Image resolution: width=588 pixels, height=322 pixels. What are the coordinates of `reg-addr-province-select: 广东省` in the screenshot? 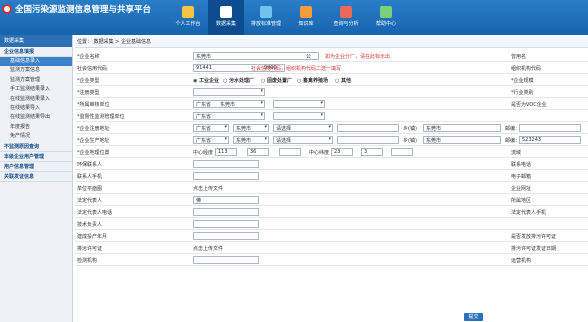 It's located at (211, 128).